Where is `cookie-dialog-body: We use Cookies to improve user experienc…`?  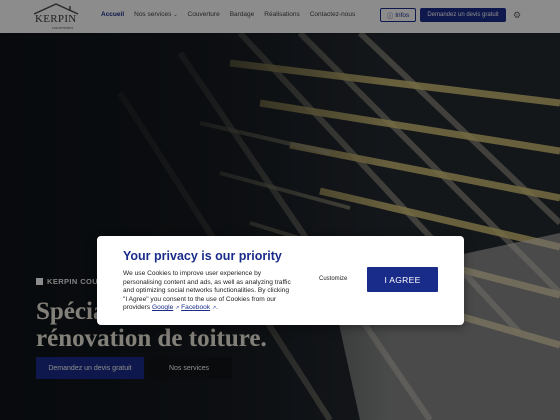 cookie-dialog-body: We use Cookies to improve user experienc… is located at coordinates (207, 291).